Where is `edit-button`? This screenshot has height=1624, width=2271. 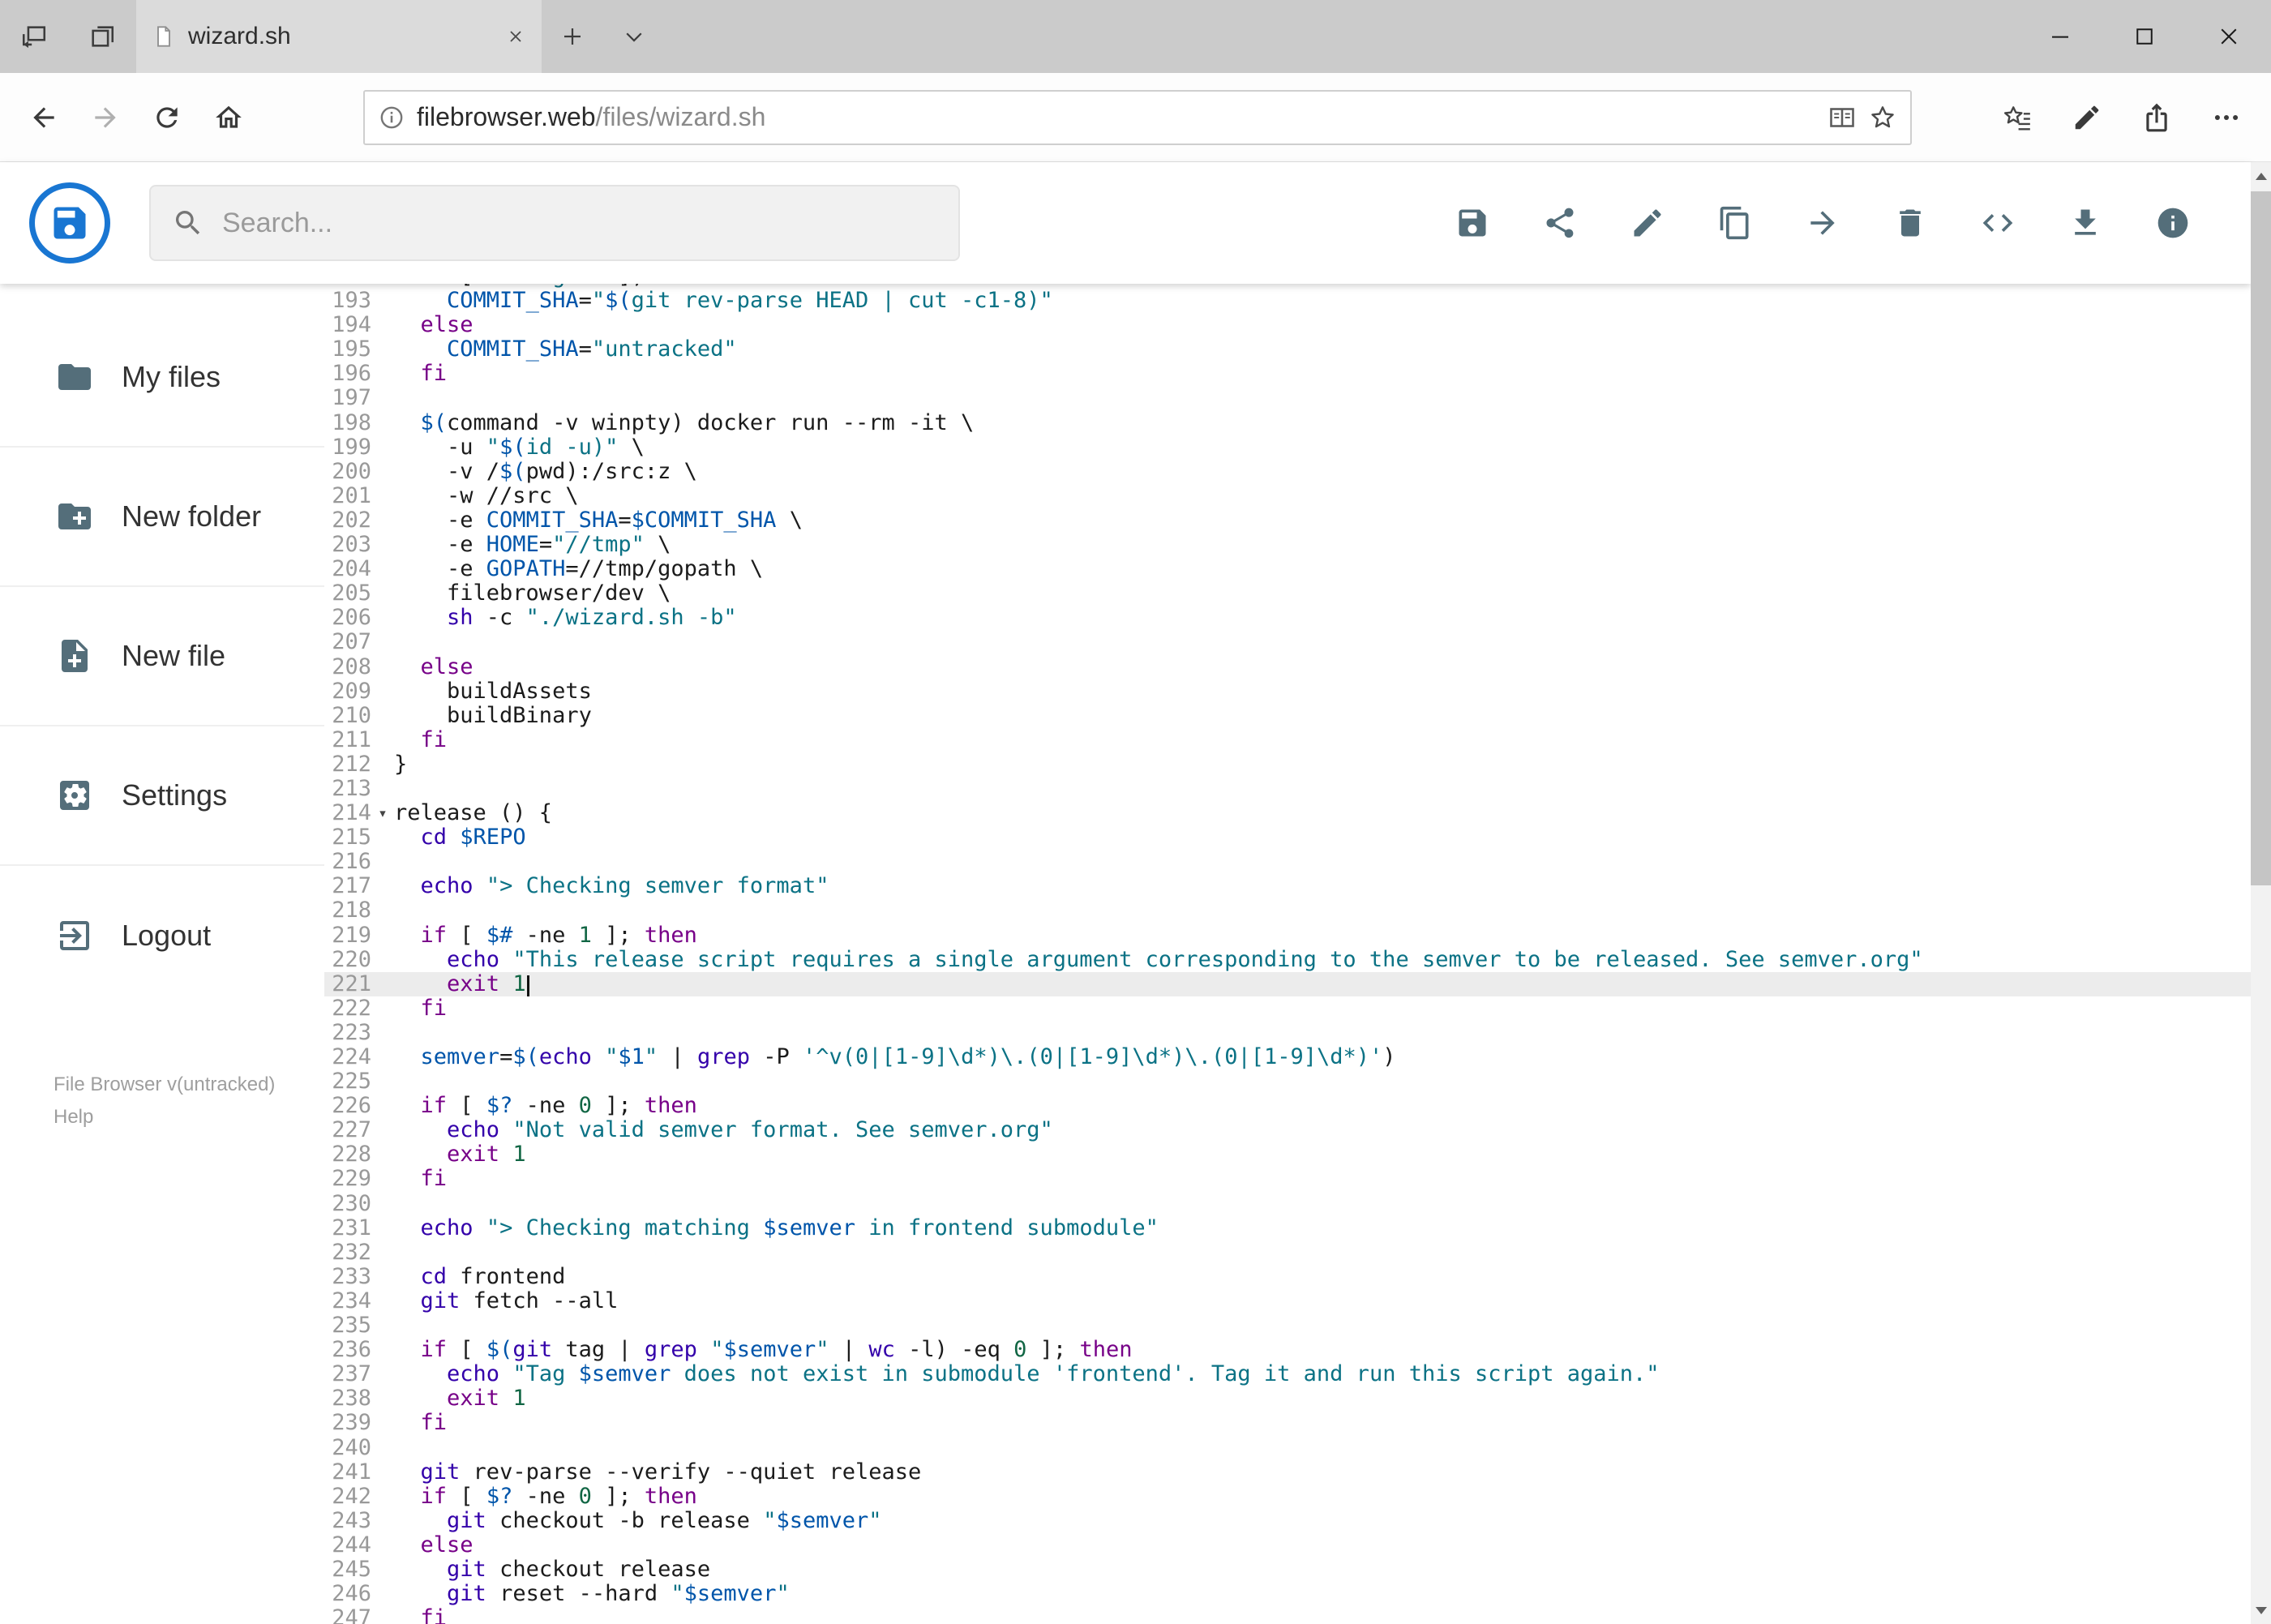
edit-button is located at coordinates (1648, 223).